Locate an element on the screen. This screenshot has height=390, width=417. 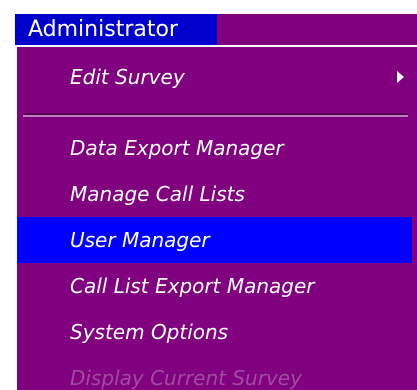
menu-item-label: User Manager is located at coordinates (140, 240).